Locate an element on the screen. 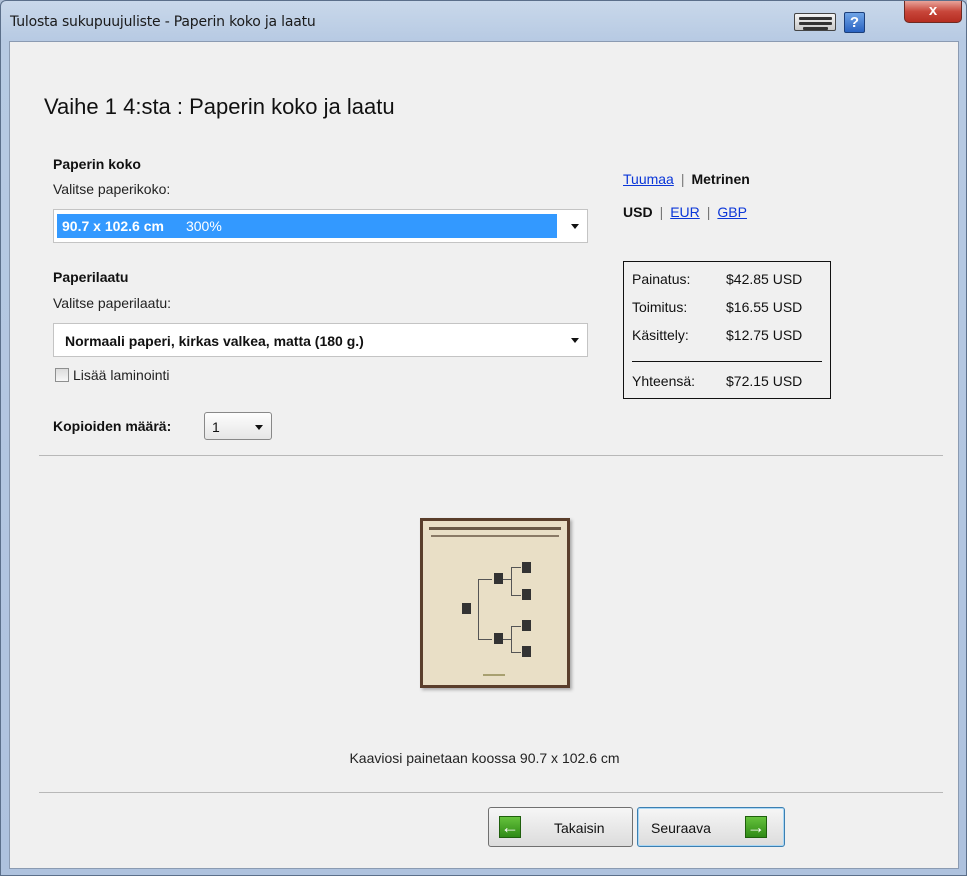  paper-size-value: 90.7 x 102.6 cm is located at coordinates (113, 226).